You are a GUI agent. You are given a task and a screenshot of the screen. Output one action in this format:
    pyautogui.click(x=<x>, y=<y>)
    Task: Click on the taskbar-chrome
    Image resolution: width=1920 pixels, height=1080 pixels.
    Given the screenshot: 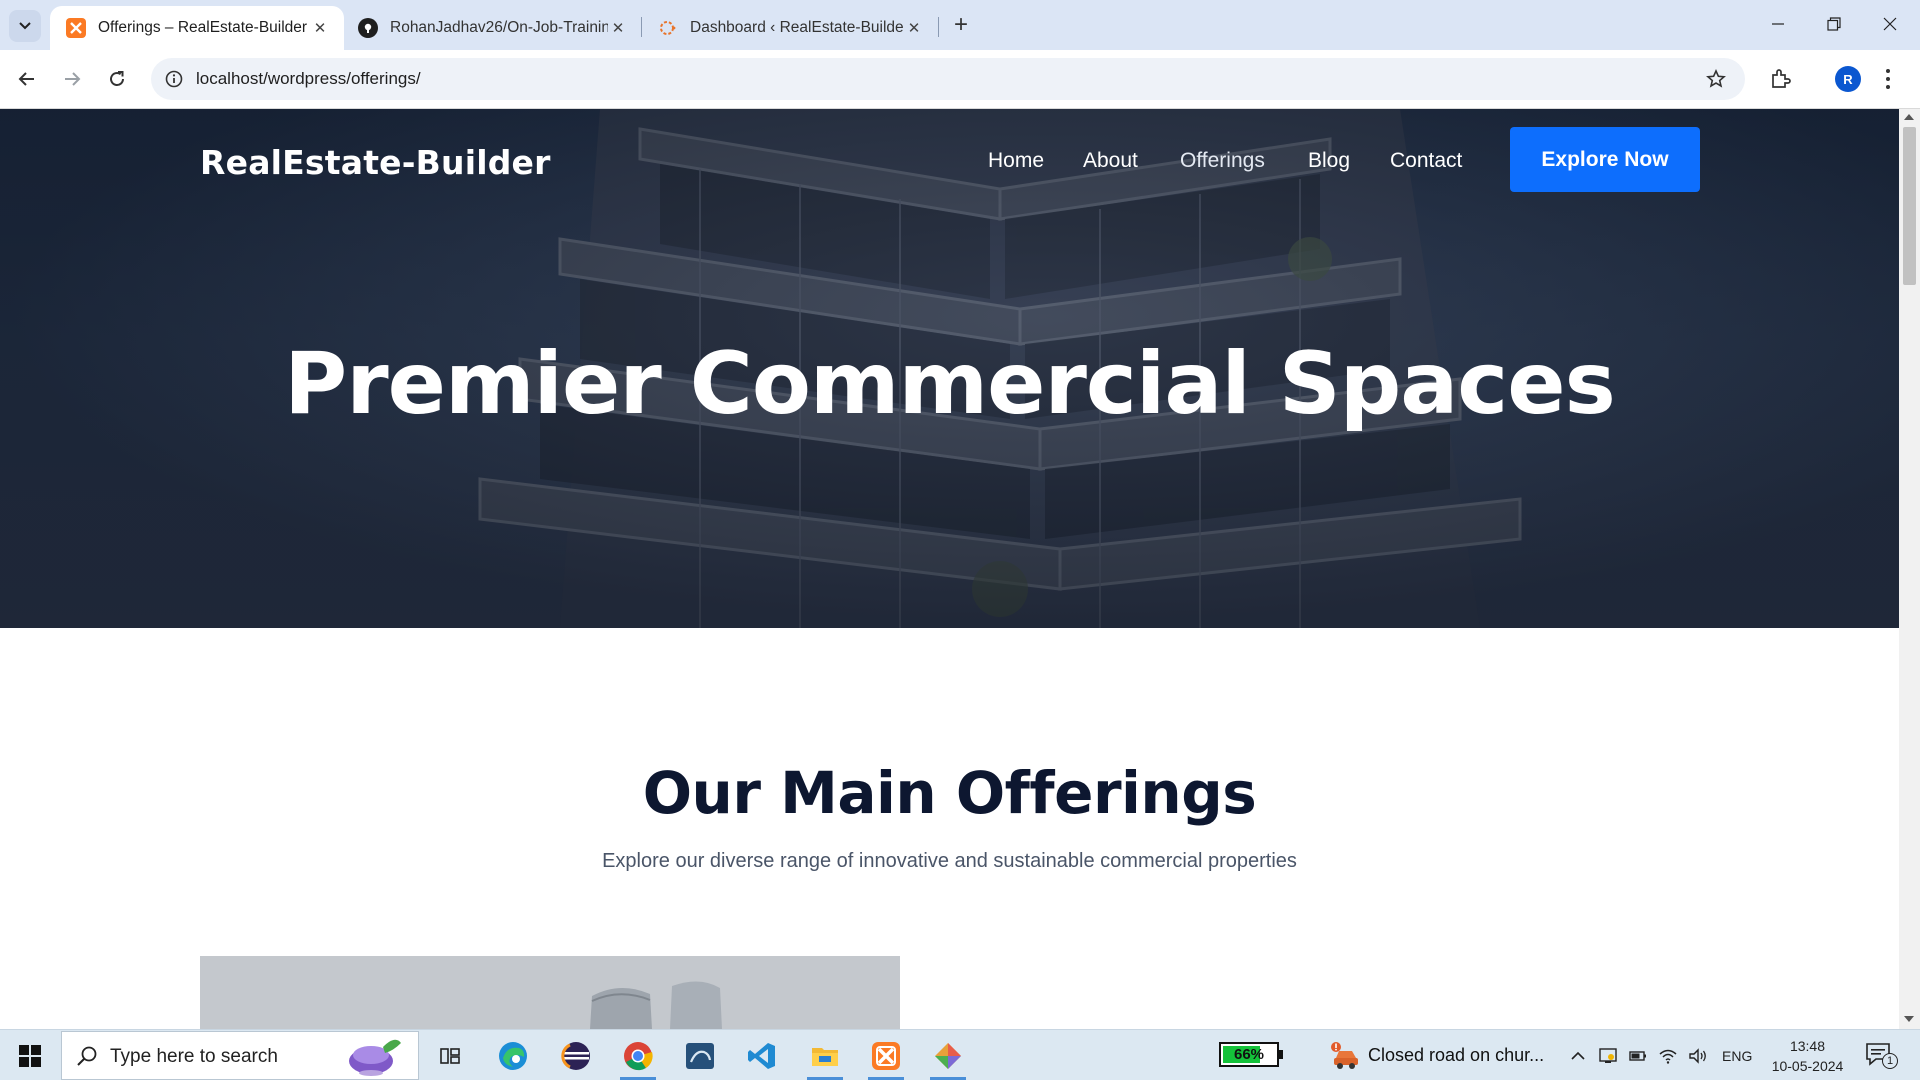 What is the action you would take?
    pyautogui.click(x=638, y=1055)
    